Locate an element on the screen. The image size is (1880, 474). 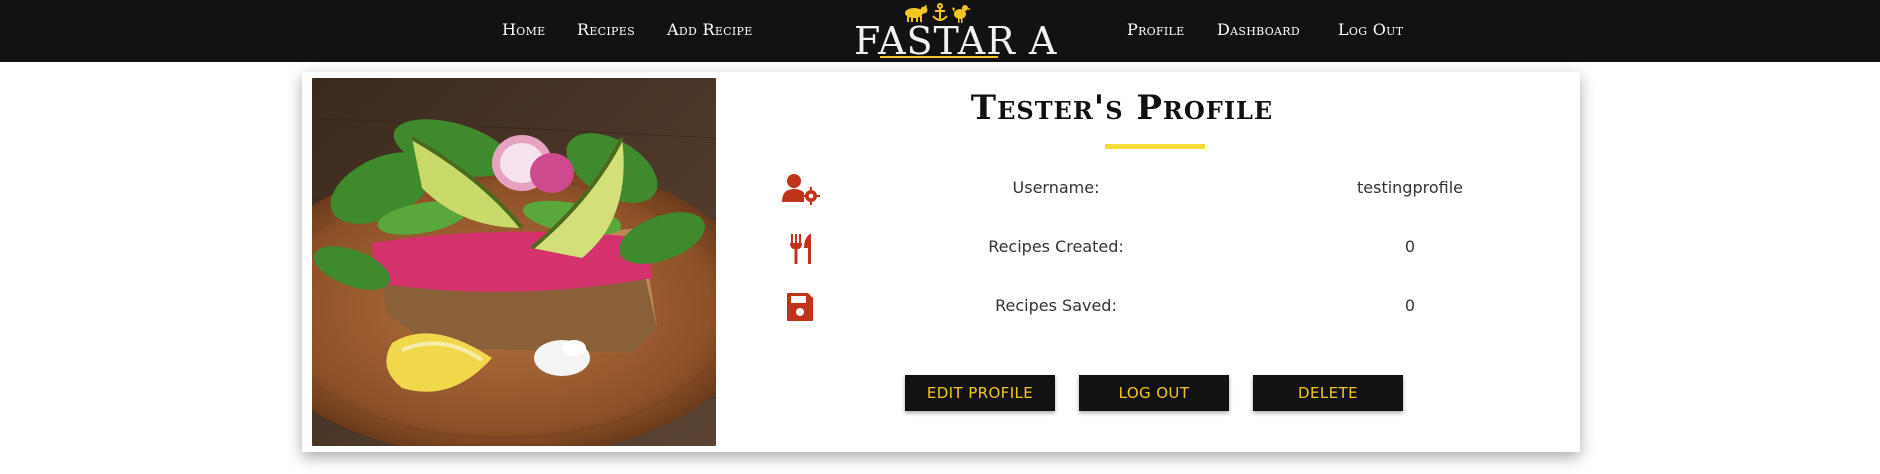
edit-profile-button: EDIT PROFILE is located at coordinates (980, 393).